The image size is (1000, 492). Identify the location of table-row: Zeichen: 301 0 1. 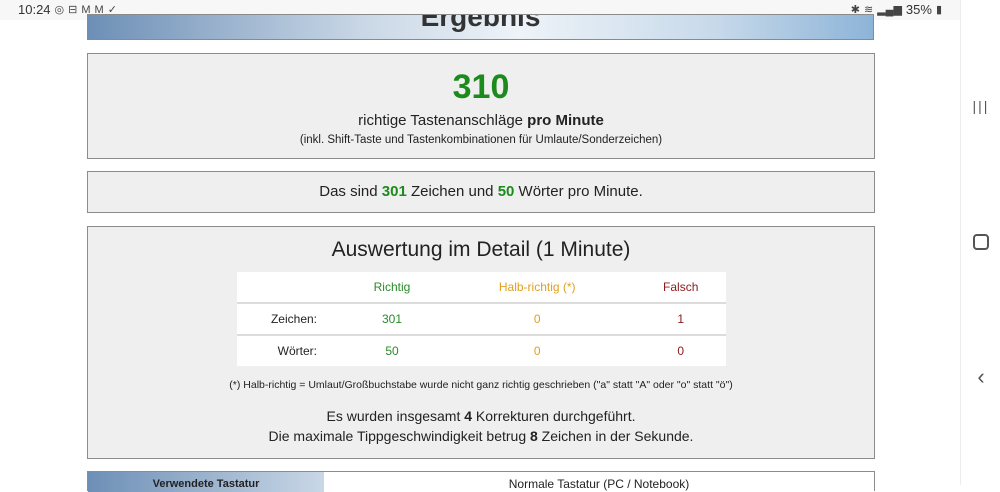
(481, 319).